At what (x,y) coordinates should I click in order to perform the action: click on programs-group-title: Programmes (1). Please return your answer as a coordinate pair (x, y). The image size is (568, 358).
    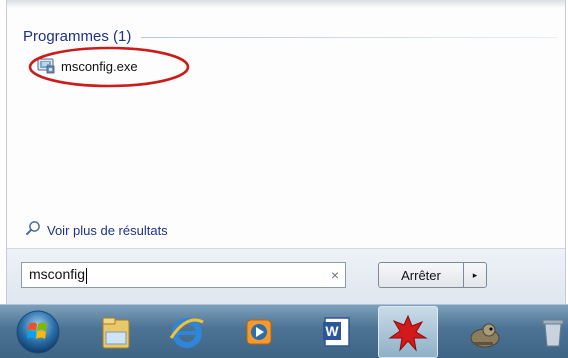
    Looking at the image, I should click on (77, 36).